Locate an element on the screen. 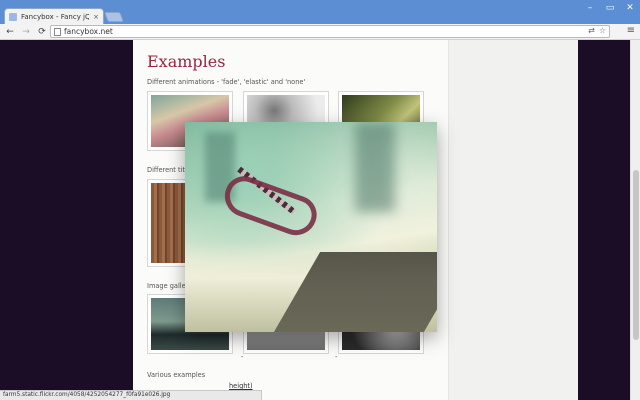  address-text: fancybox.net is located at coordinates (88, 31).